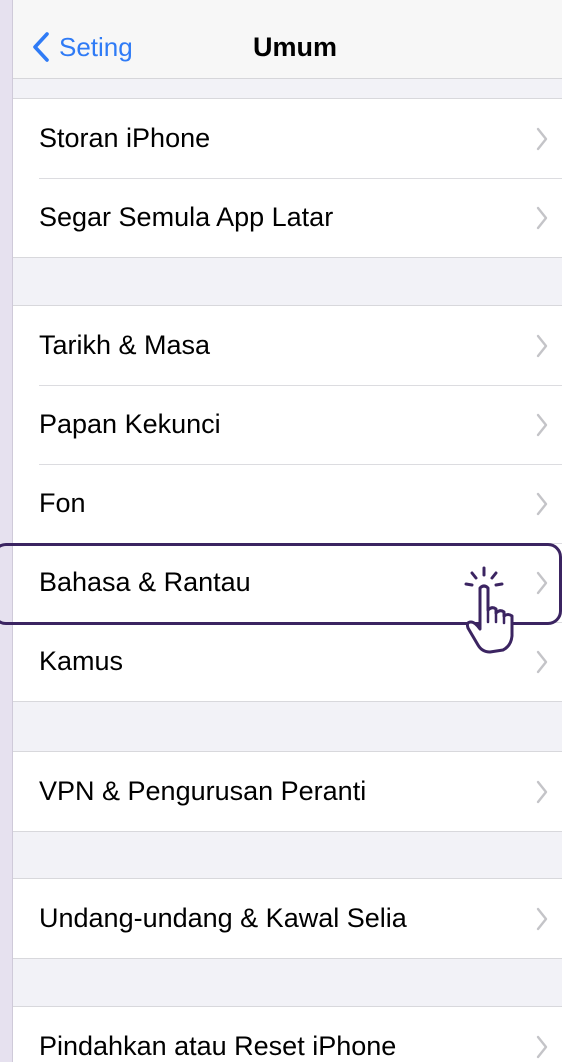 This screenshot has width=562, height=1062. I want to click on back-button-label: Seting, so click(96, 46).